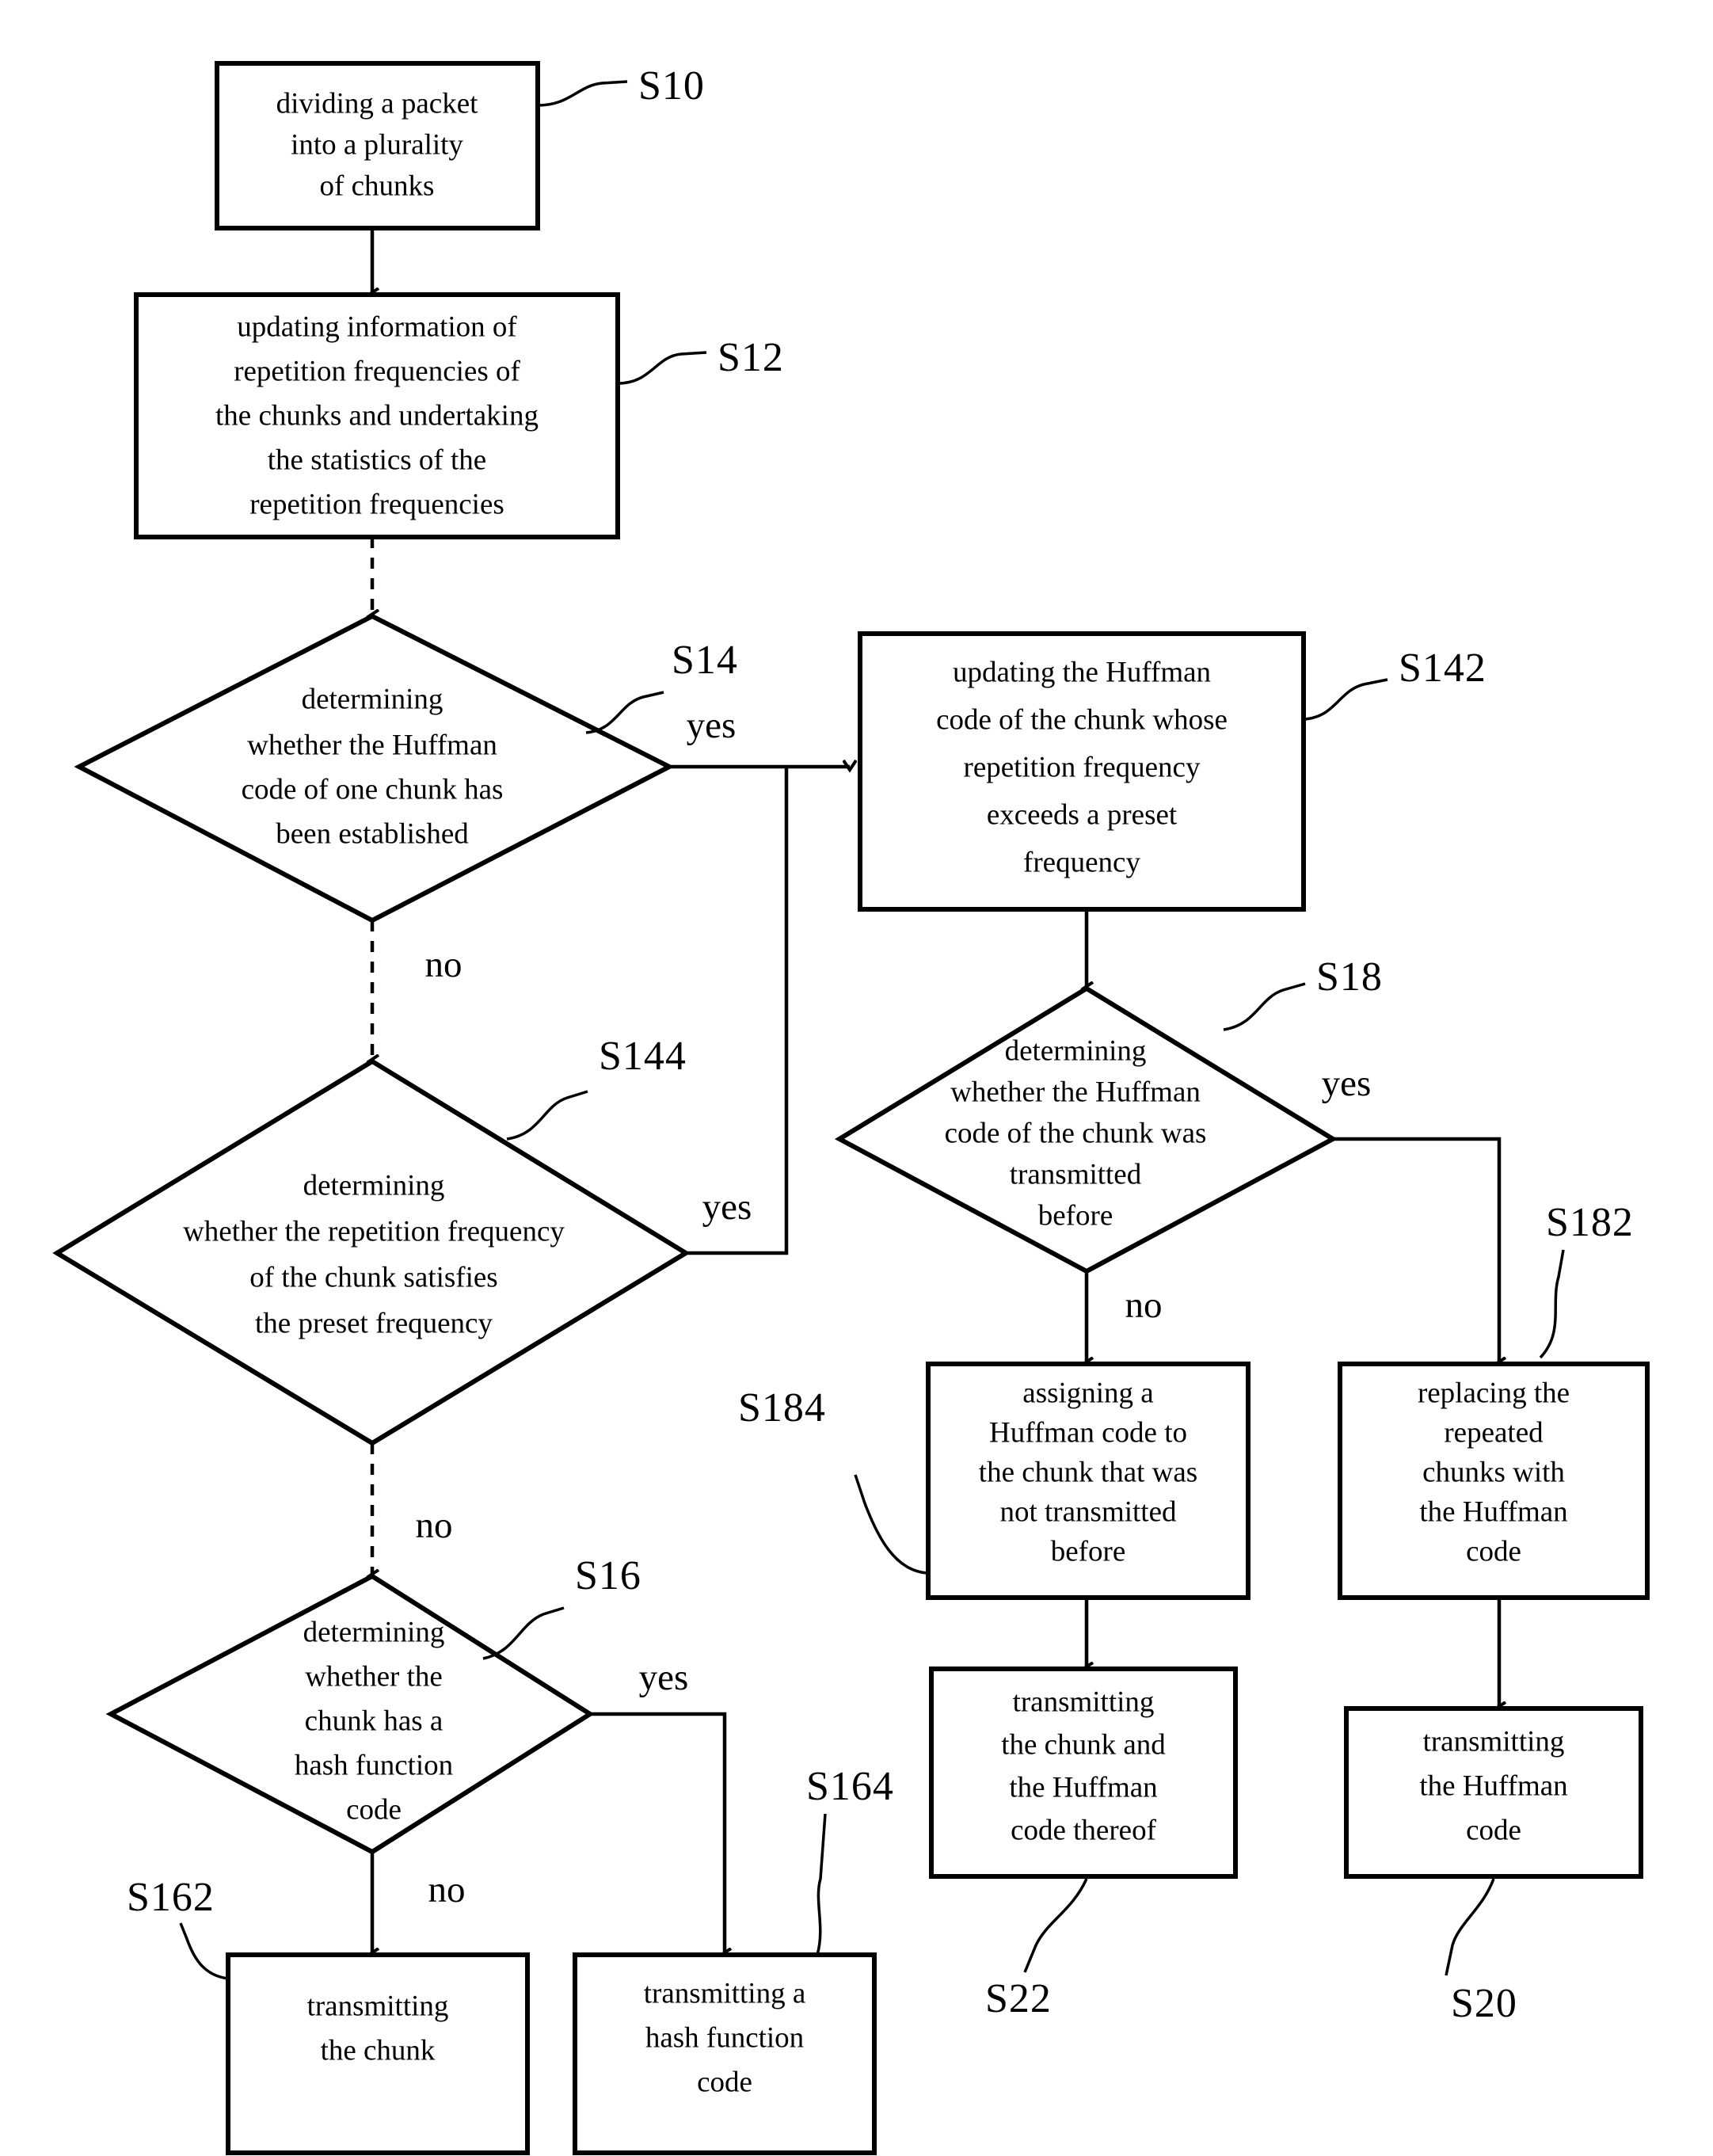 Image resolution: width=1713 pixels, height=2156 pixels. What do you see at coordinates (1087, 1393) in the screenshot?
I see `node-s184-line-0: assigning a` at bounding box center [1087, 1393].